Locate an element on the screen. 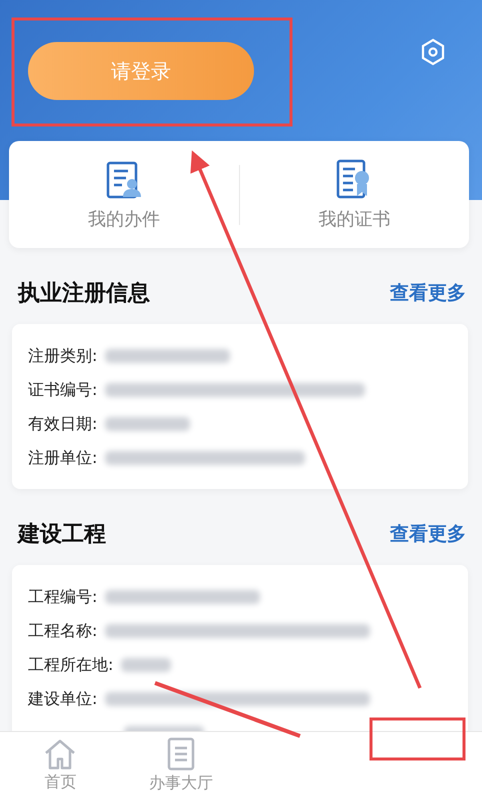  nav-tab: 首页 is located at coordinates (60, 765).